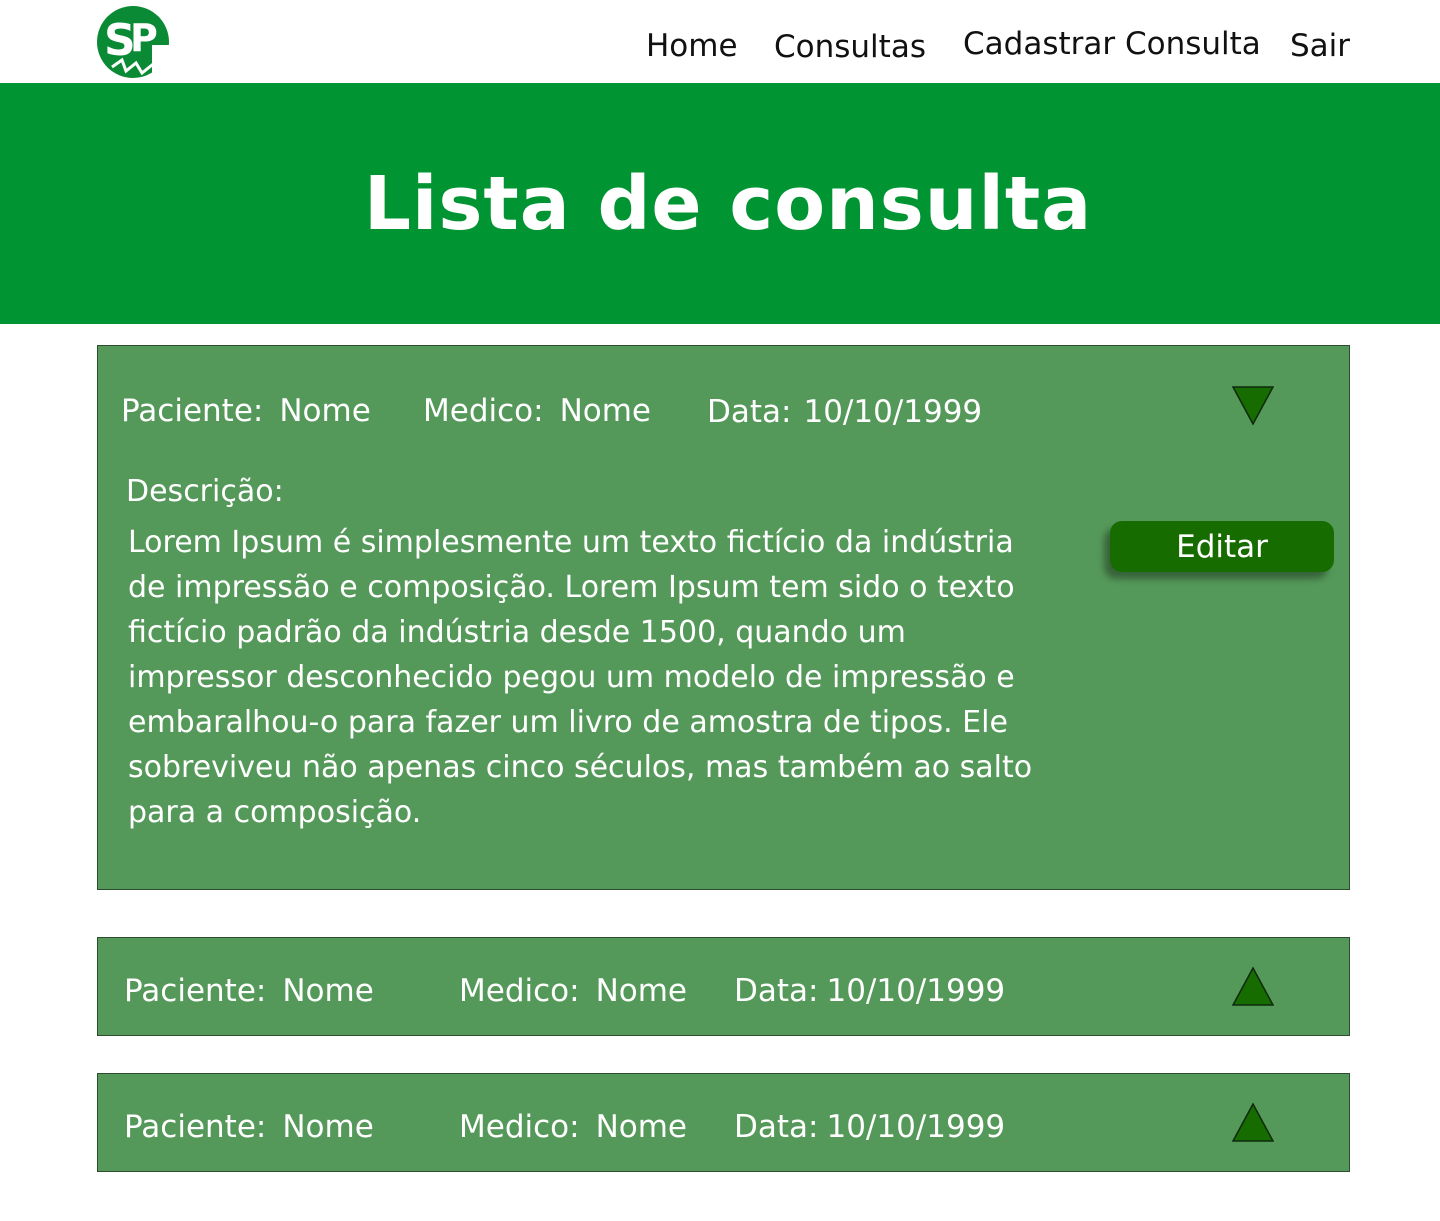 The image size is (1440, 1221). Describe the element at coordinates (692, 46) in the screenshot. I see `nav-home-link: Home` at that location.